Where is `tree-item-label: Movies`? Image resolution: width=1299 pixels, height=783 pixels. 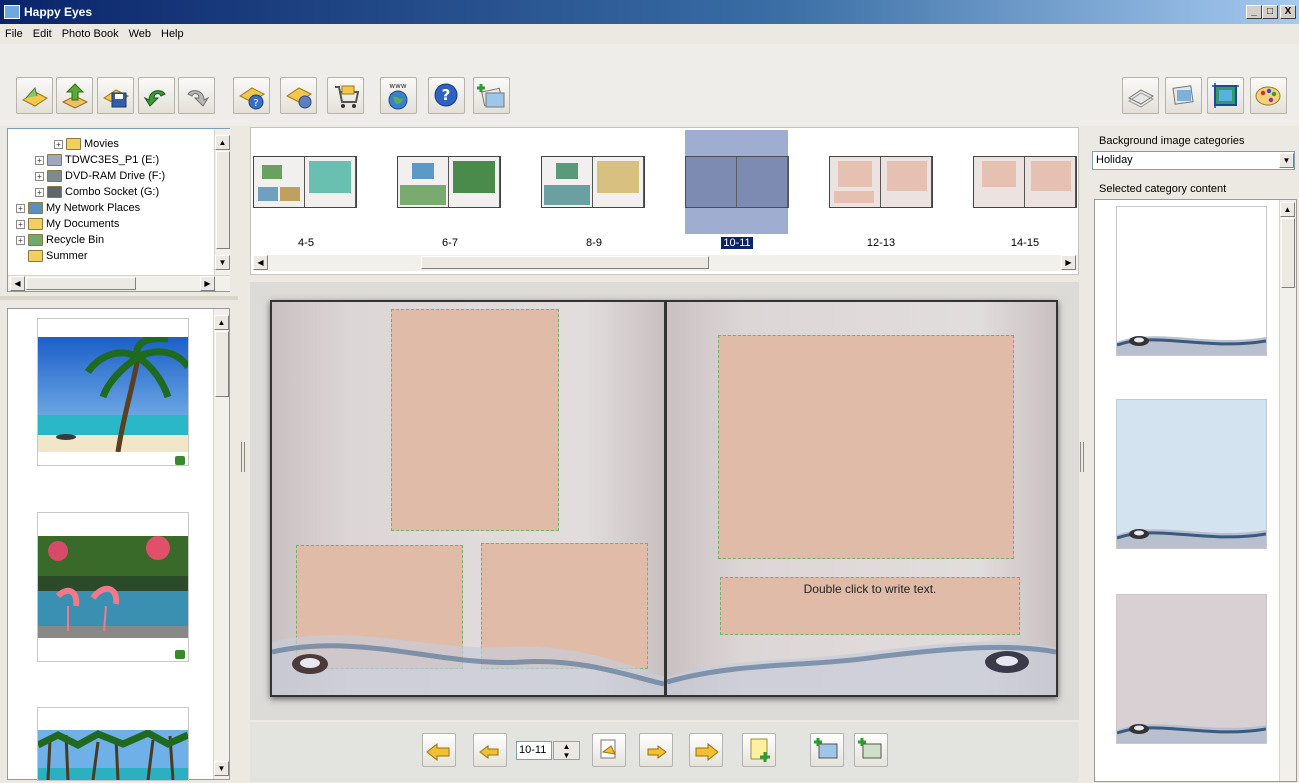 tree-item-label: Movies is located at coordinates (101, 144).